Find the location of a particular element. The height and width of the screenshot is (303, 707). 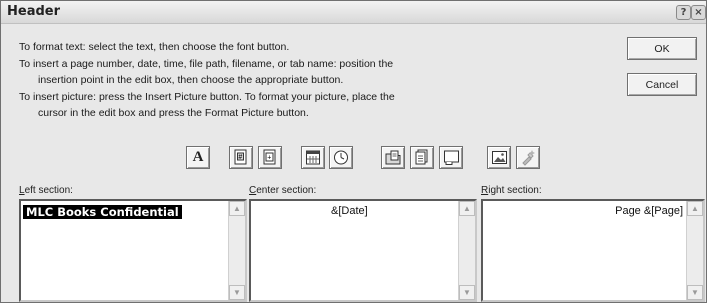

format-picture-button is located at coordinates (528, 157).